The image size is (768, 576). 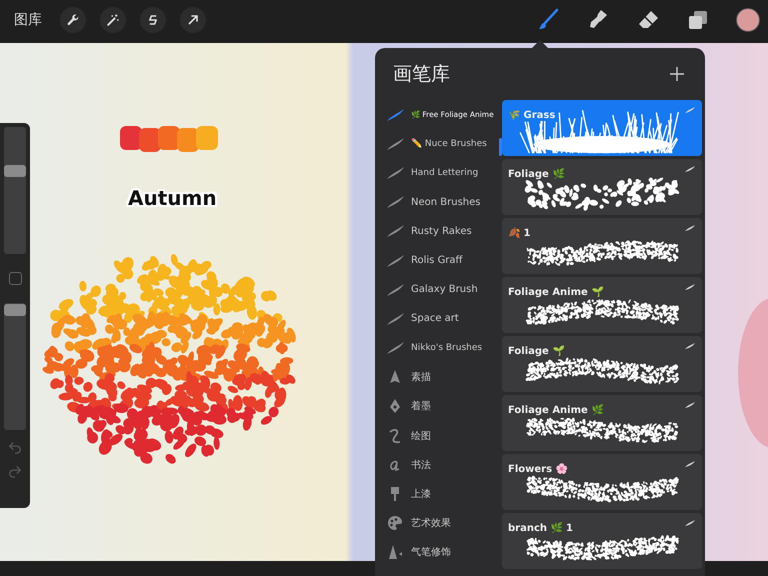 I want to click on brush-set-item: 书法, so click(x=438, y=465).